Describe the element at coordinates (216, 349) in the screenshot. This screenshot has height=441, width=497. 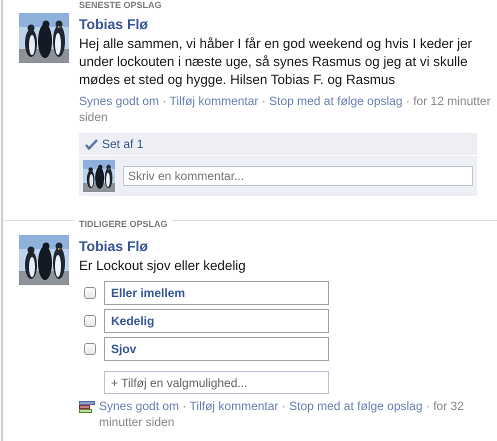
I see `poll-option: Sjov` at that location.